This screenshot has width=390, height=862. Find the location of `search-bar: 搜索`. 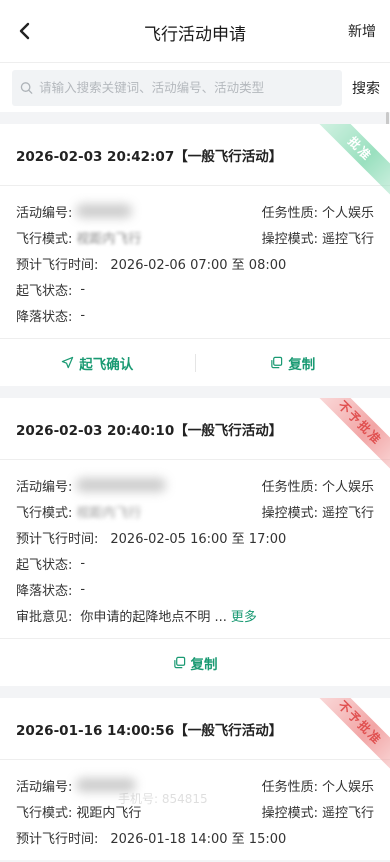

search-bar: 搜索 is located at coordinates (195, 87).